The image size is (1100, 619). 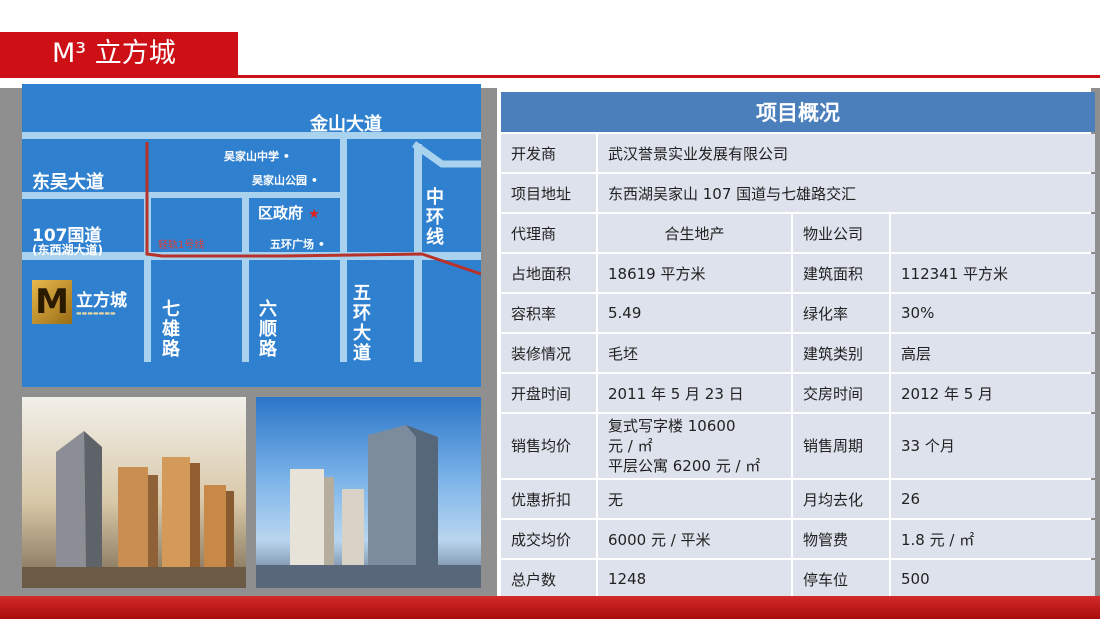 I want to click on building-photo-day, so click(x=134, y=492).